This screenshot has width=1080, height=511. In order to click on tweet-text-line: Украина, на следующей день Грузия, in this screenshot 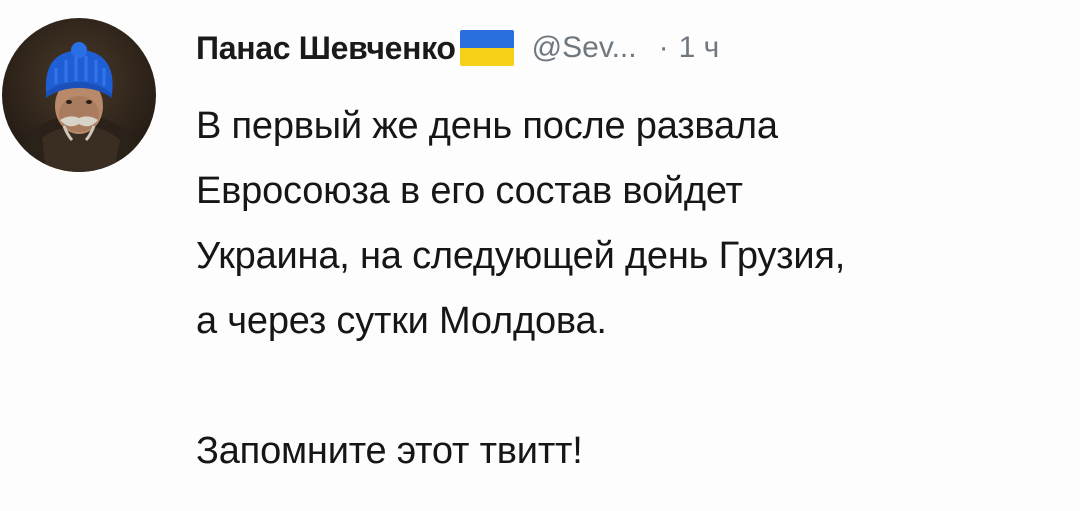, I will do `click(521, 256)`.